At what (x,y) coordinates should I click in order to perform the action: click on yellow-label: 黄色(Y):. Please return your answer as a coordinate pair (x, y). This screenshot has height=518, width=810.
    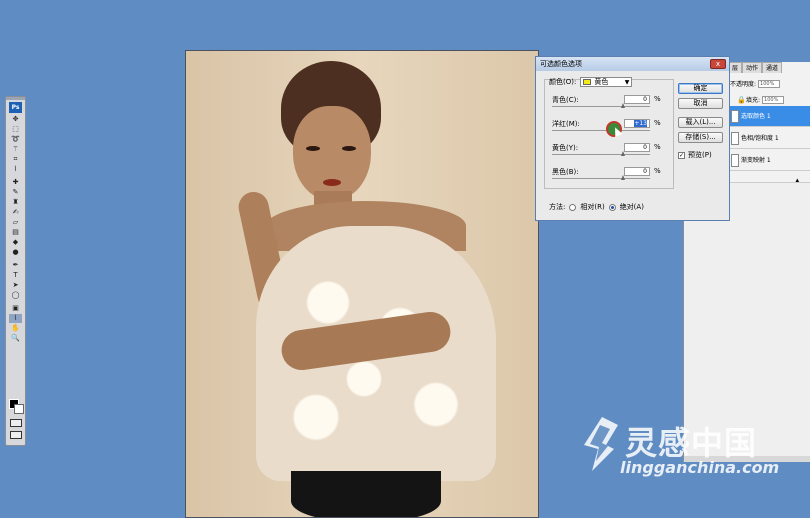
    Looking at the image, I should click on (565, 148).